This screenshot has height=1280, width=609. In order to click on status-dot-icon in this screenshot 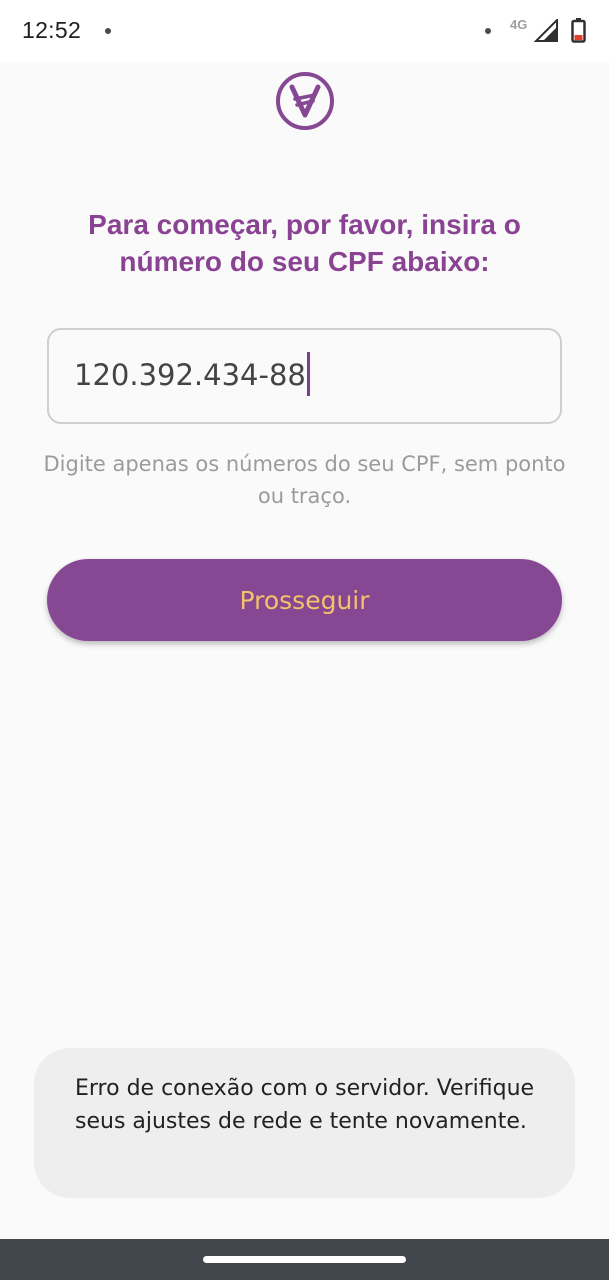, I will do `click(488, 31)`.